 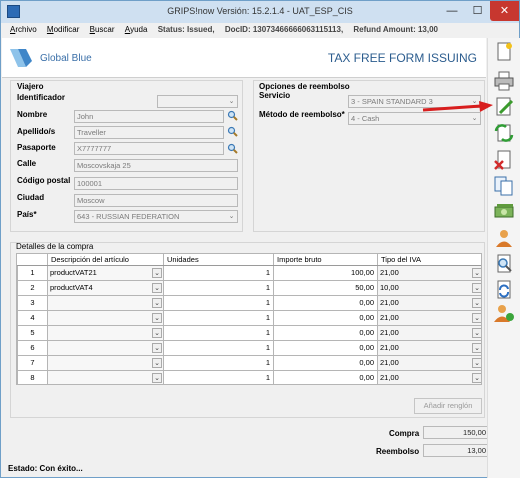 What do you see at coordinates (504, 81) in the screenshot?
I see `print-icon` at bounding box center [504, 81].